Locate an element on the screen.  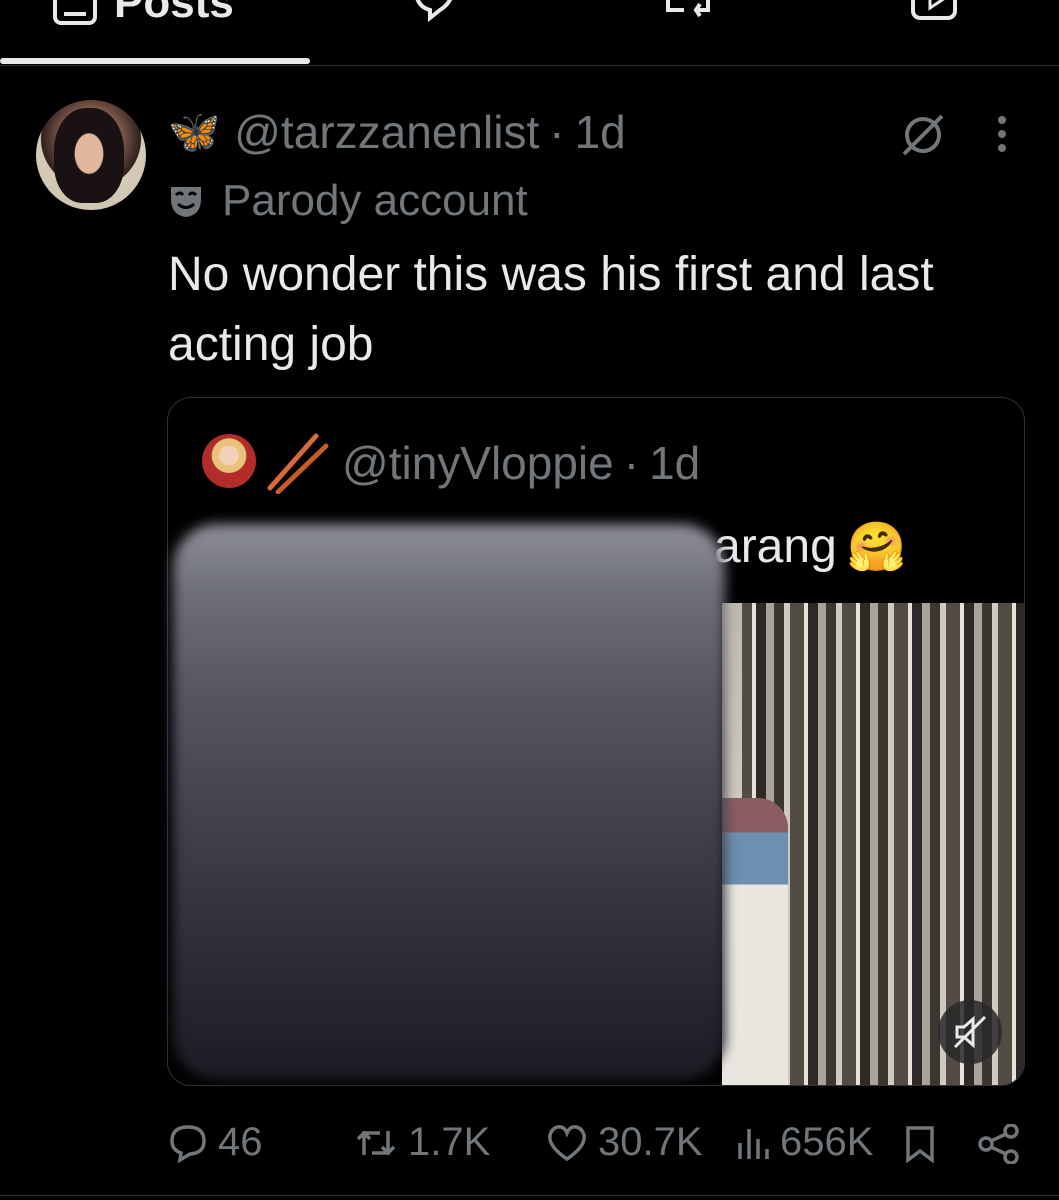
grok-icon is located at coordinates (923, 137).